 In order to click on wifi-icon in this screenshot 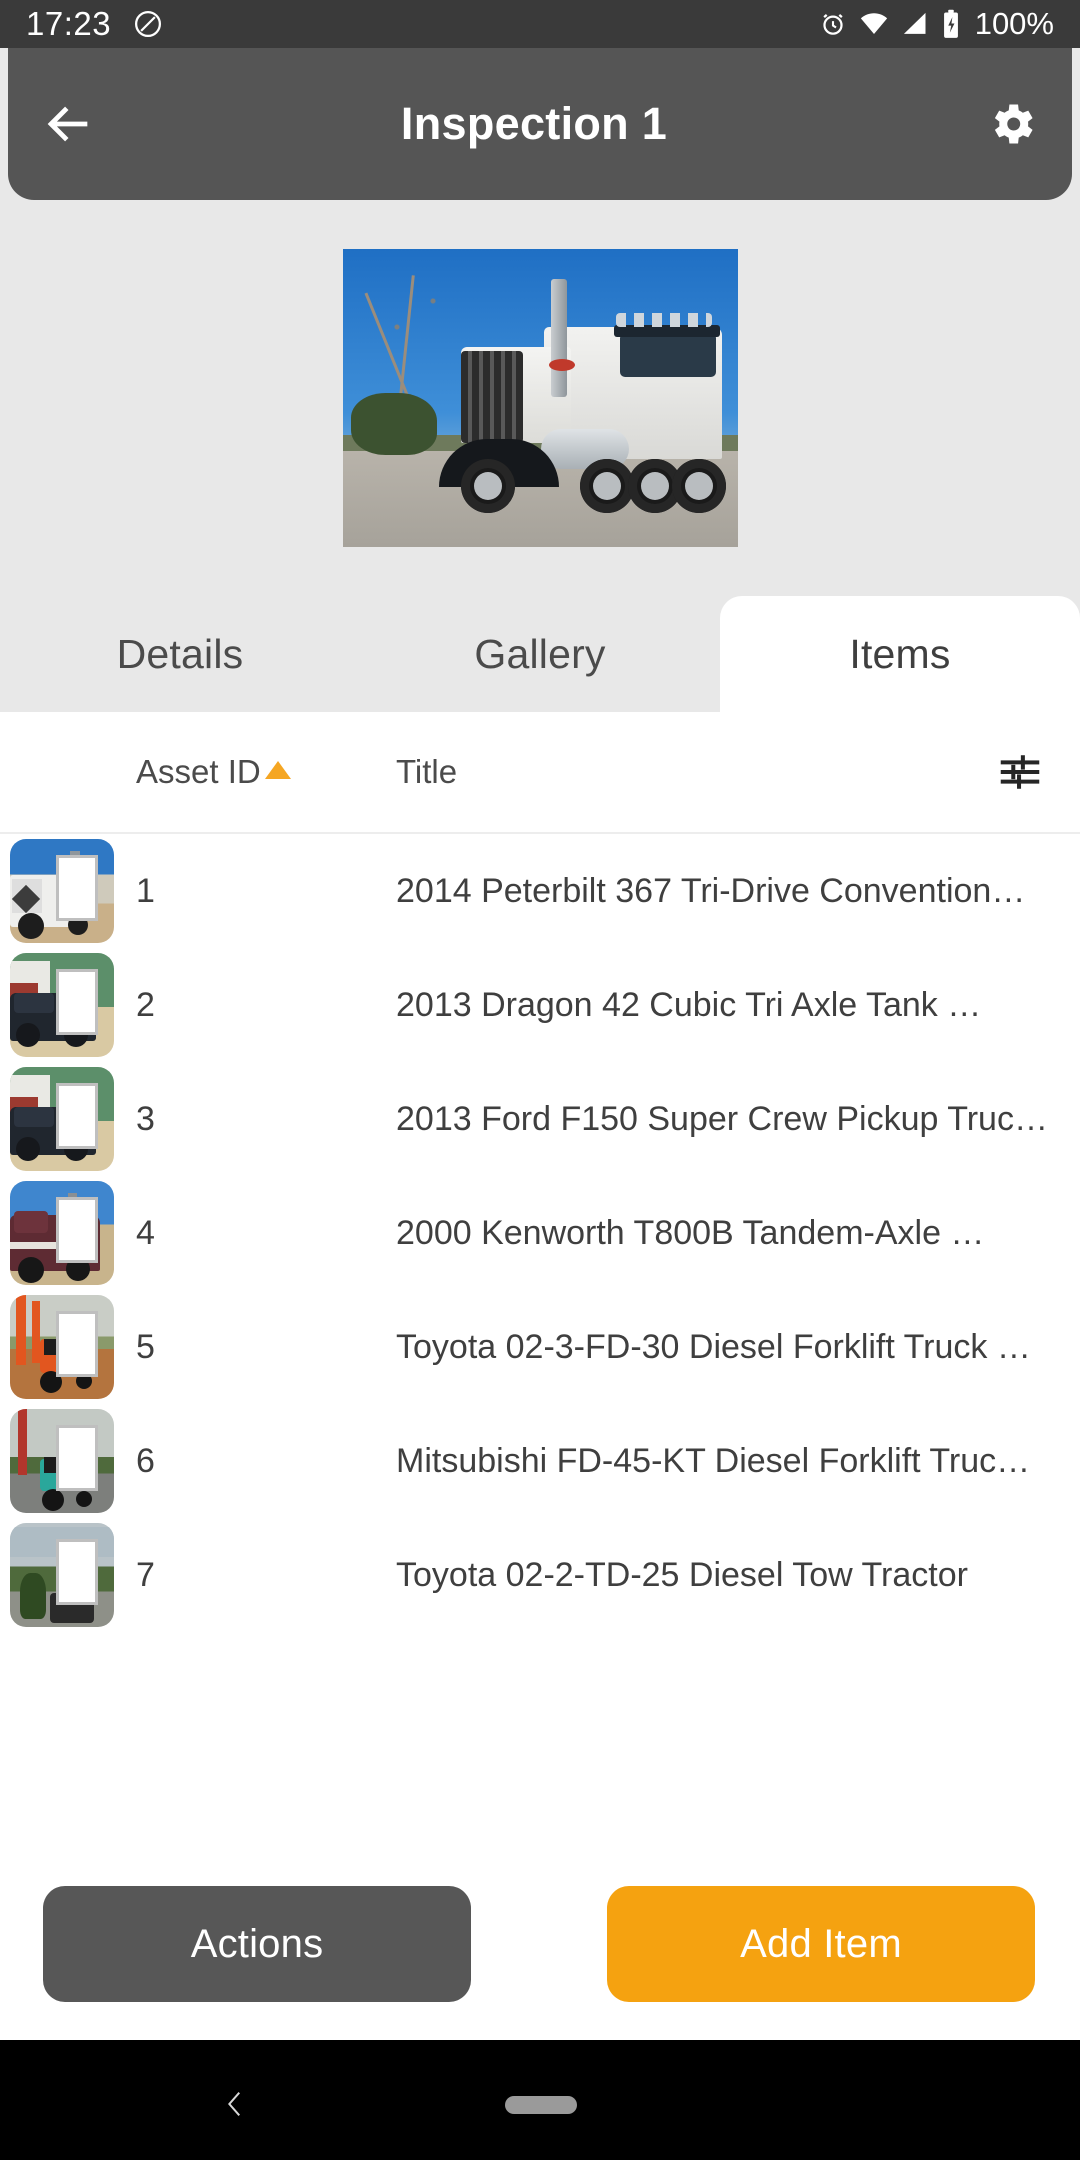, I will do `click(874, 24)`.